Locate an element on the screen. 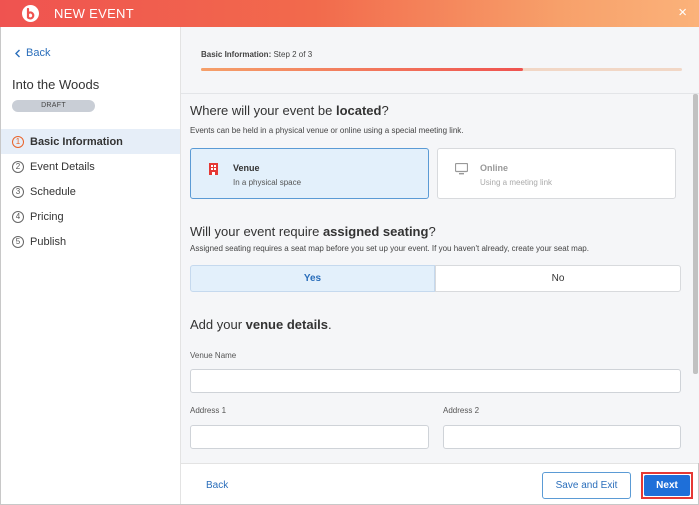 The width and height of the screenshot is (699, 505). sidebar-back-label: Back is located at coordinates (38, 53).